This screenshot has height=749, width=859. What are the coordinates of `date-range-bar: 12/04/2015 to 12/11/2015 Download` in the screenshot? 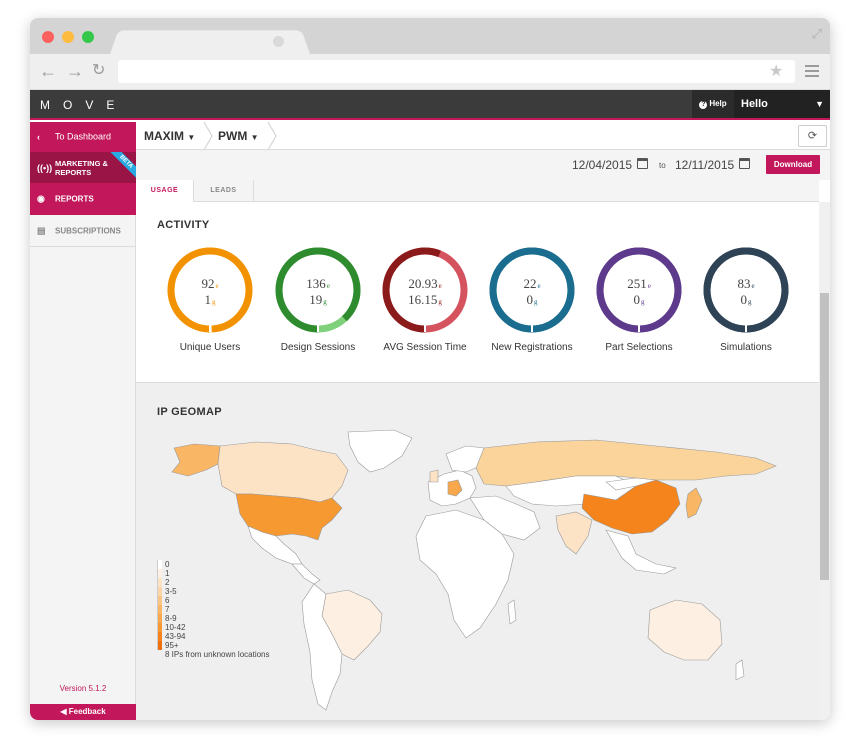 It's located at (483, 165).